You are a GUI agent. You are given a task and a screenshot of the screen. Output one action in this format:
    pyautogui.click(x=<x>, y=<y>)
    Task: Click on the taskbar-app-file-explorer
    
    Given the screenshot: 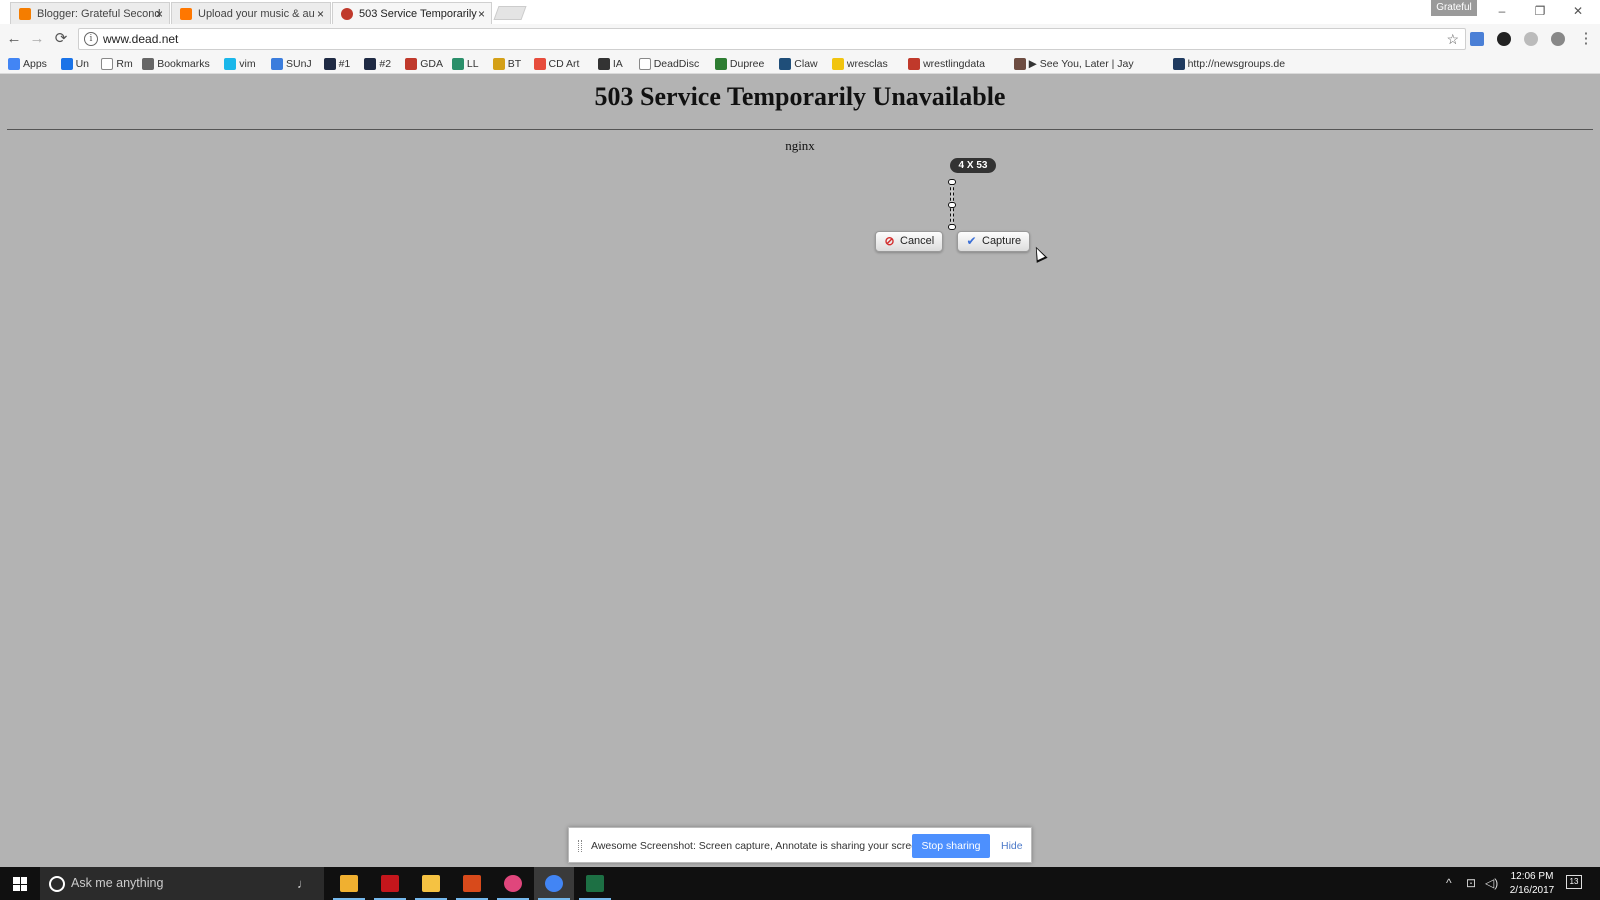 What is the action you would take?
    pyautogui.click(x=431, y=883)
    